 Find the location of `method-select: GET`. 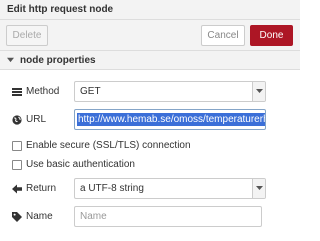

method-select: GET is located at coordinates (170, 91).